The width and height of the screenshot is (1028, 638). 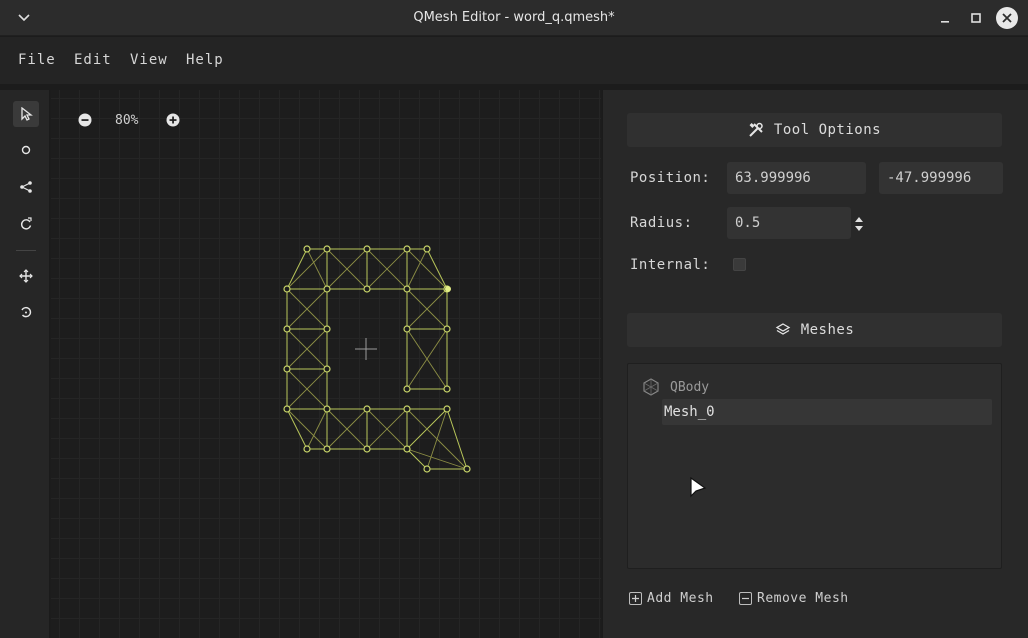 What do you see at coordinates (827, 330) in the screenshot?
I see `meshes-title: Meshes` at bounding box center [827, 330].